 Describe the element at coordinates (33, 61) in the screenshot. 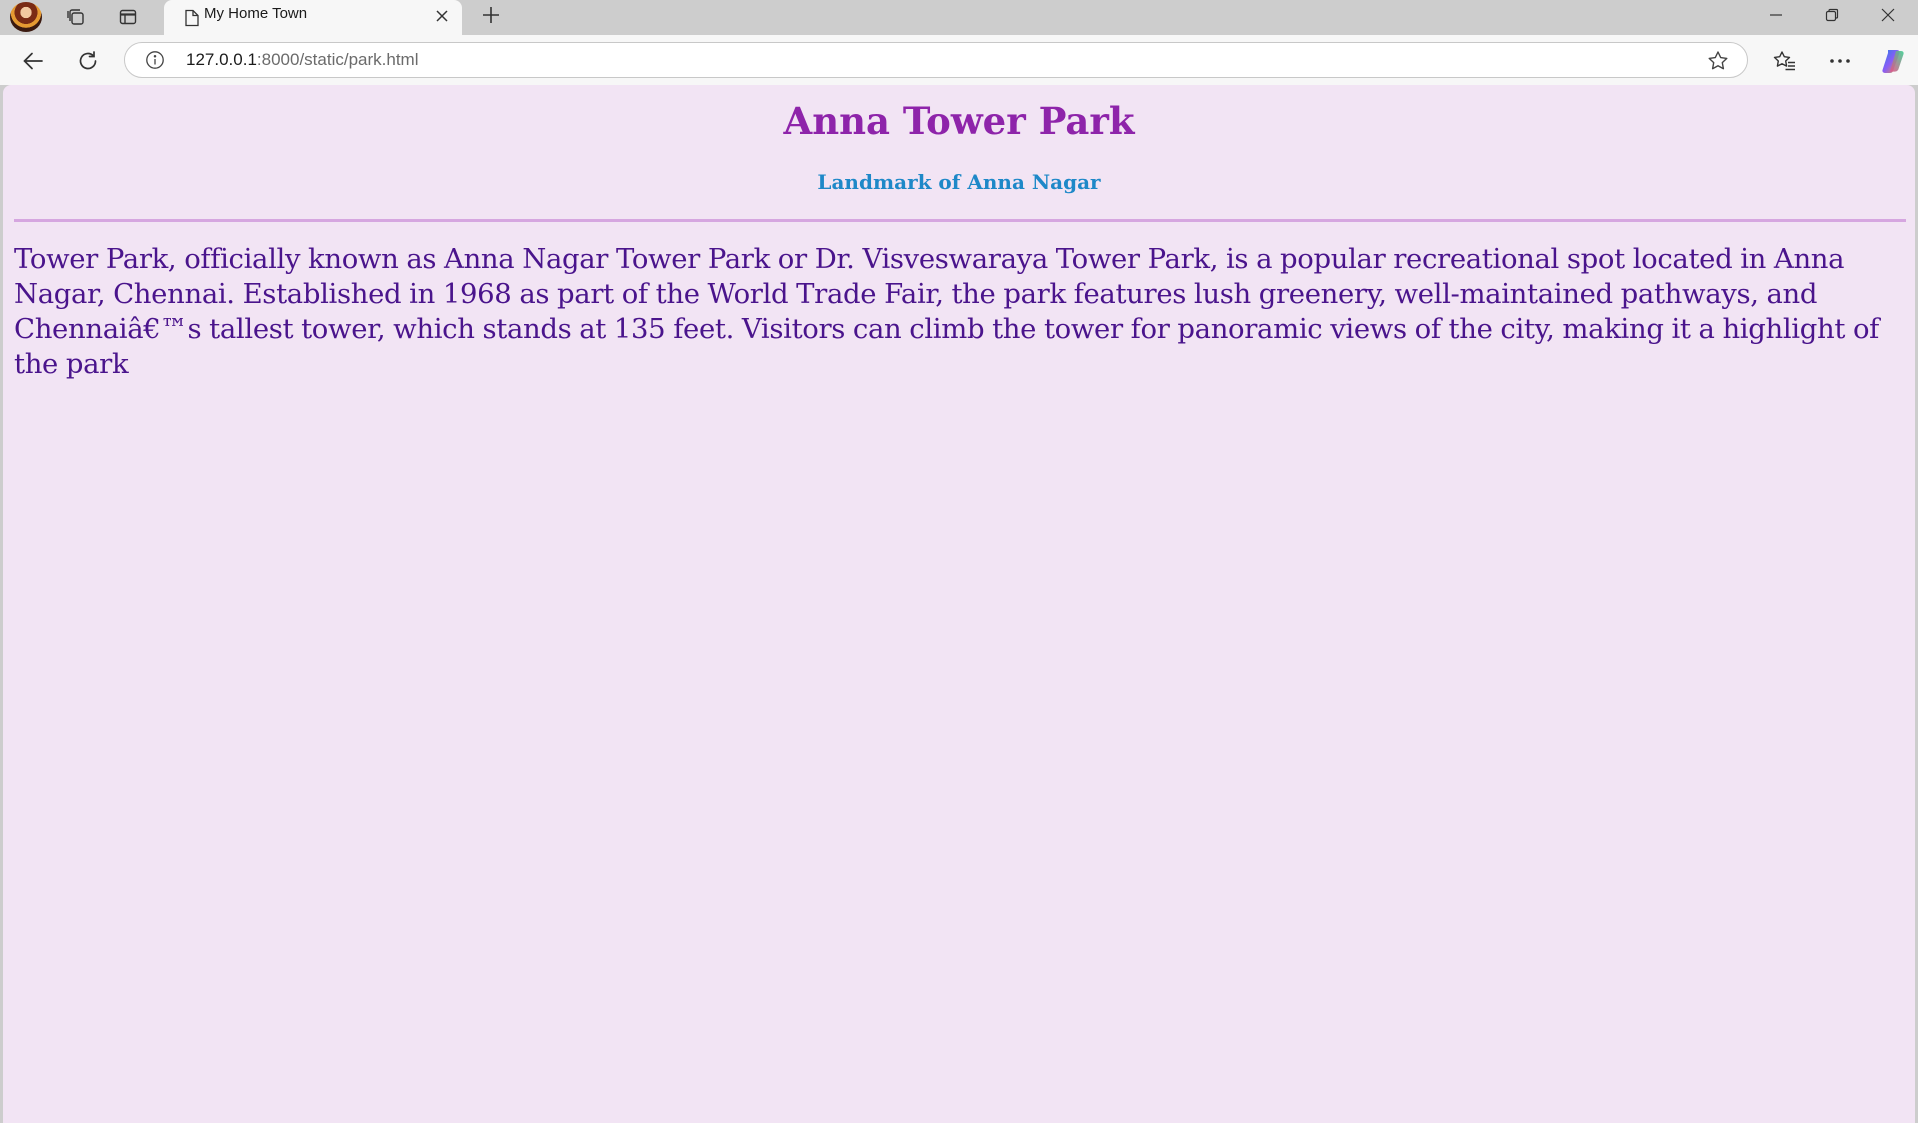

I see `back-arrow-icon` at that location.